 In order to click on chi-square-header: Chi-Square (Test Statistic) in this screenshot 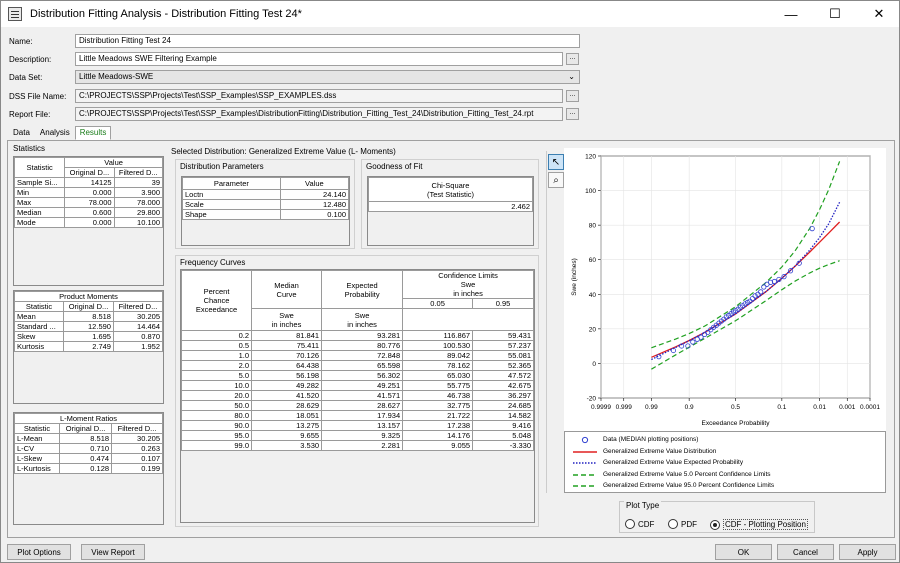, I will do `click(450, 189)`.